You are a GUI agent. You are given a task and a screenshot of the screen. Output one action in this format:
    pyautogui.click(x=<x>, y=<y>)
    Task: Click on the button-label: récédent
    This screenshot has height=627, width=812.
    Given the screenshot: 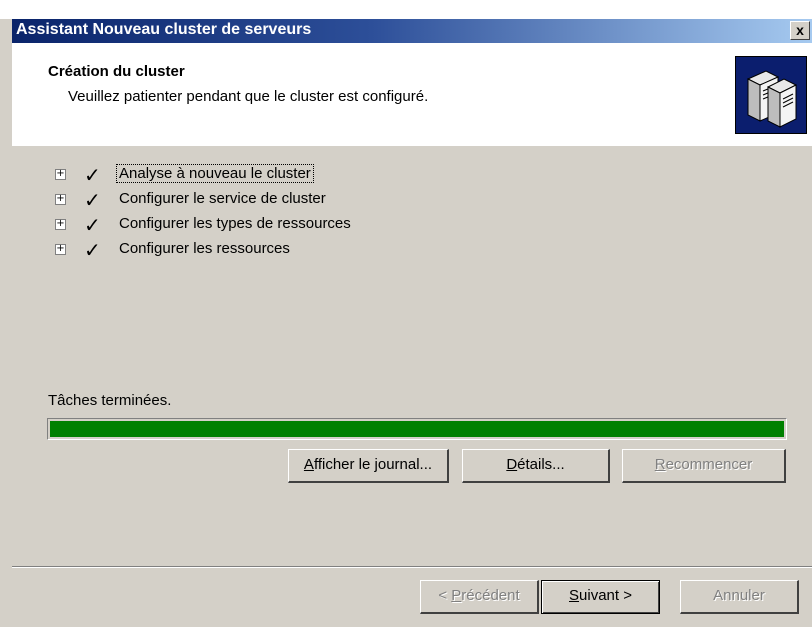 What is the action you would take?
    pyautogui.click(x=490, y=595)
    